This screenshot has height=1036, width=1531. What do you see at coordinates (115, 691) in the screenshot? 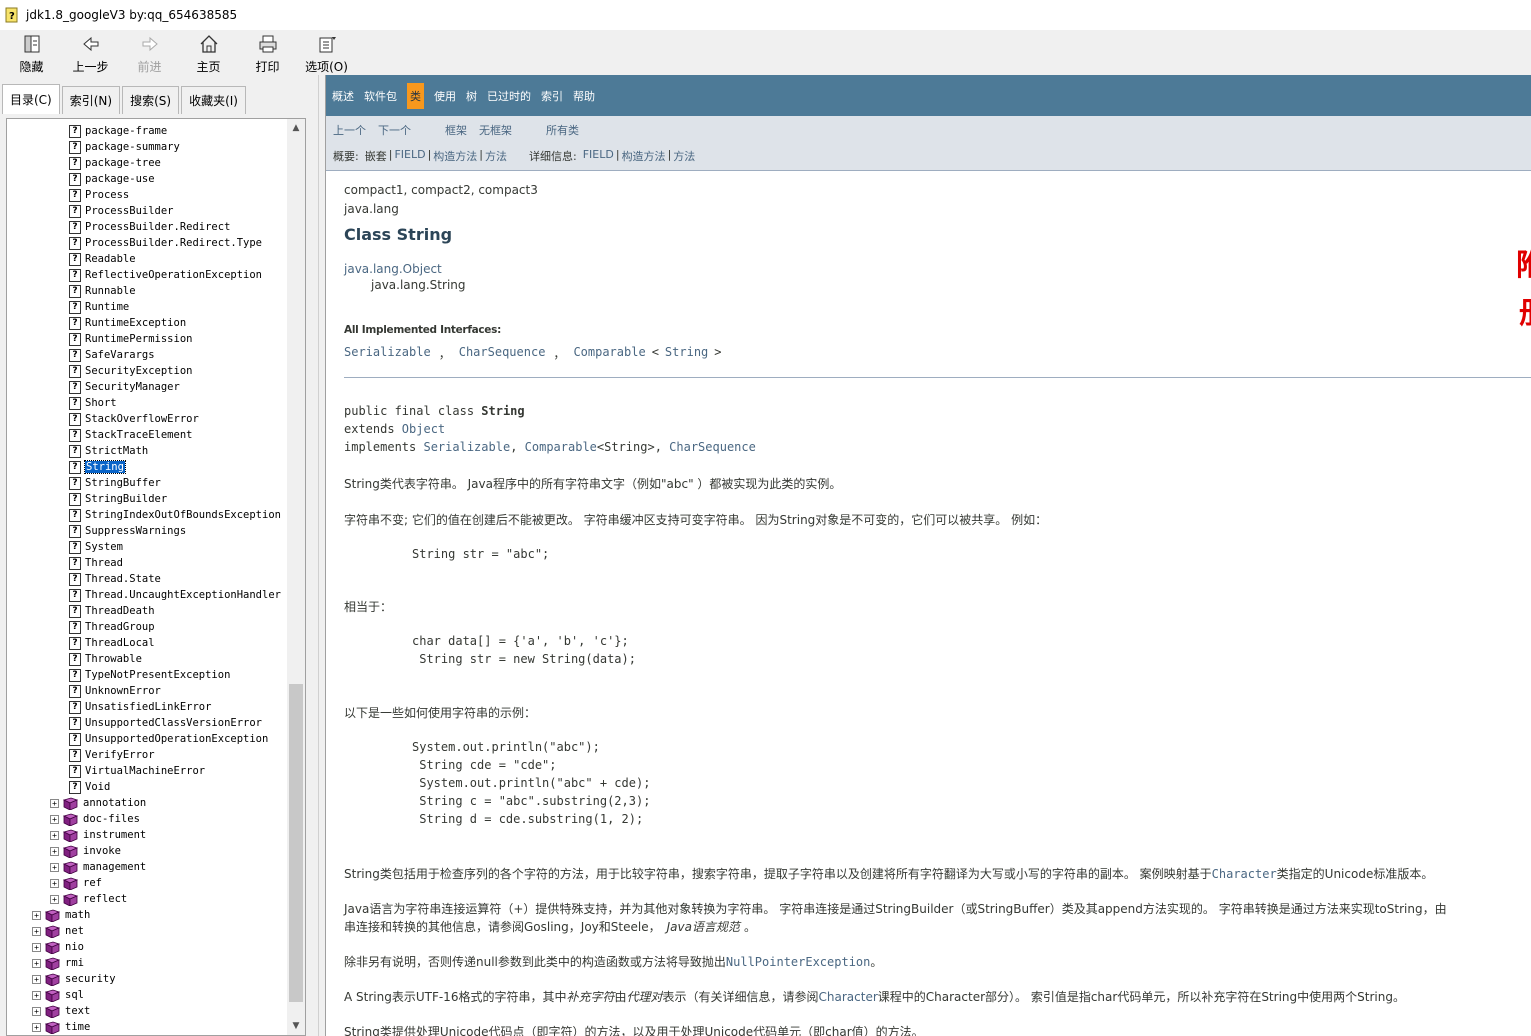
I see `tree-class-item: ? UnknownError` at bounding box center [115, 691].